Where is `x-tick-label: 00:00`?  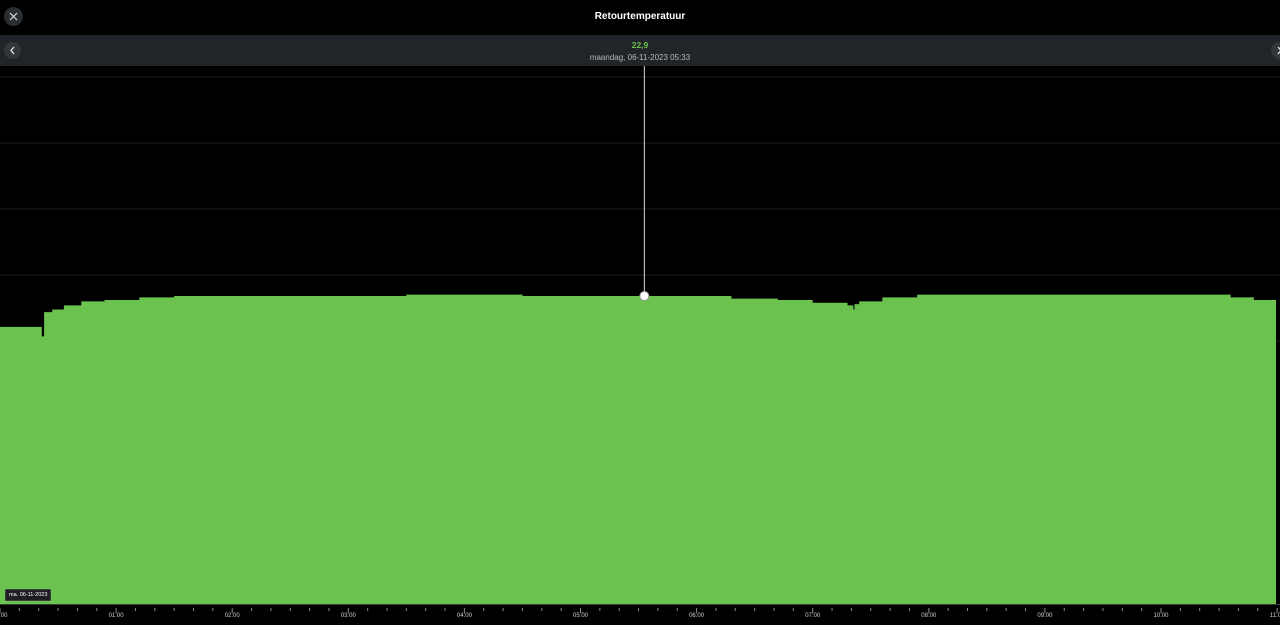 x-tick-label: 00:00 is located at coordinates (4, 616).